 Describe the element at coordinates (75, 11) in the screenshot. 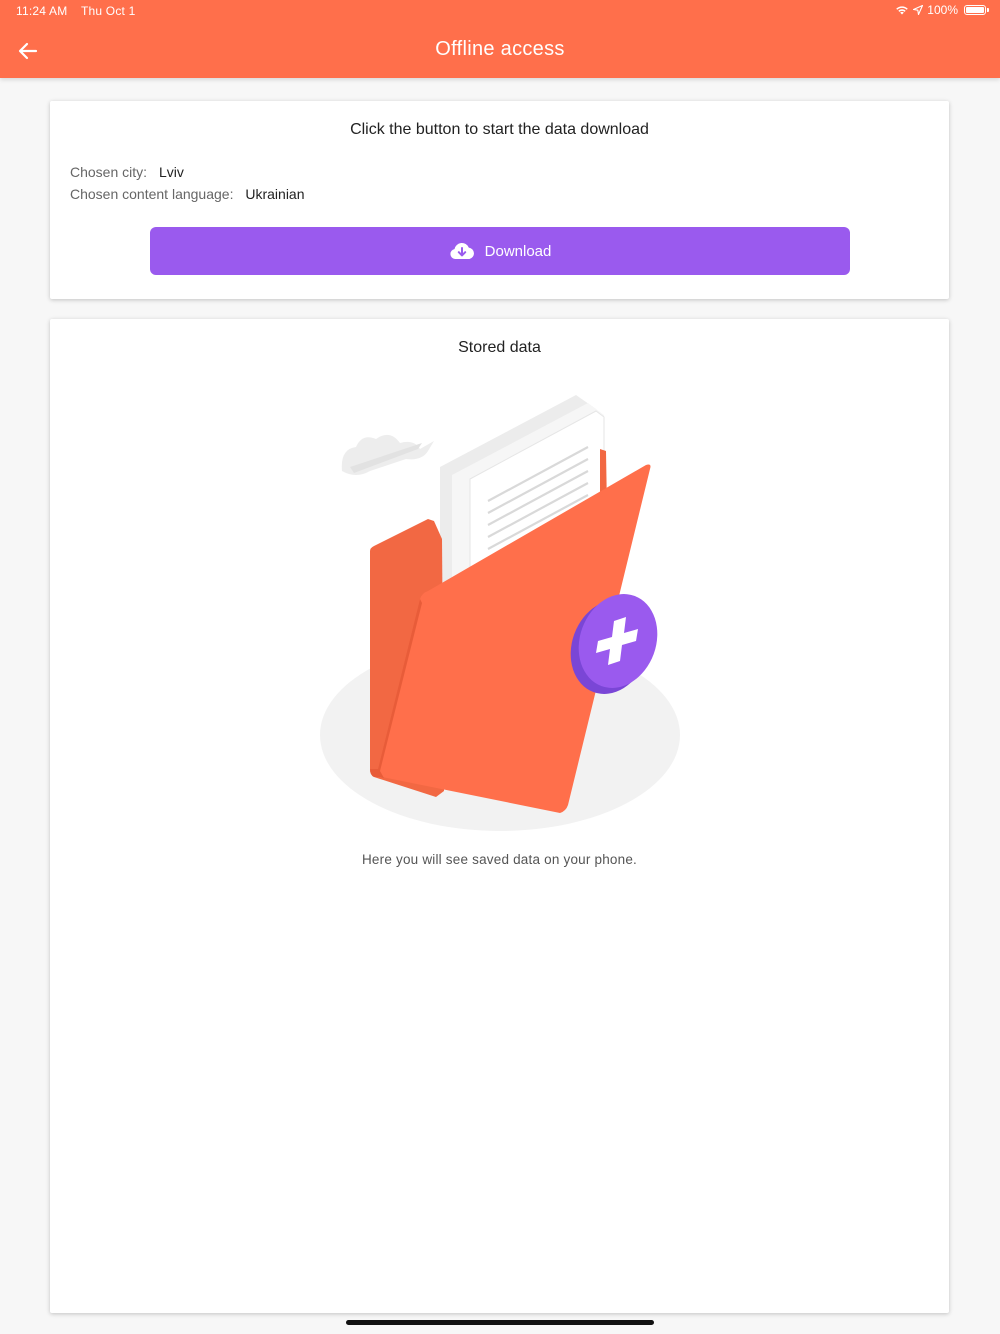

I see `status-bar-left: 11:24 AM Thu Oct 1` at that location.